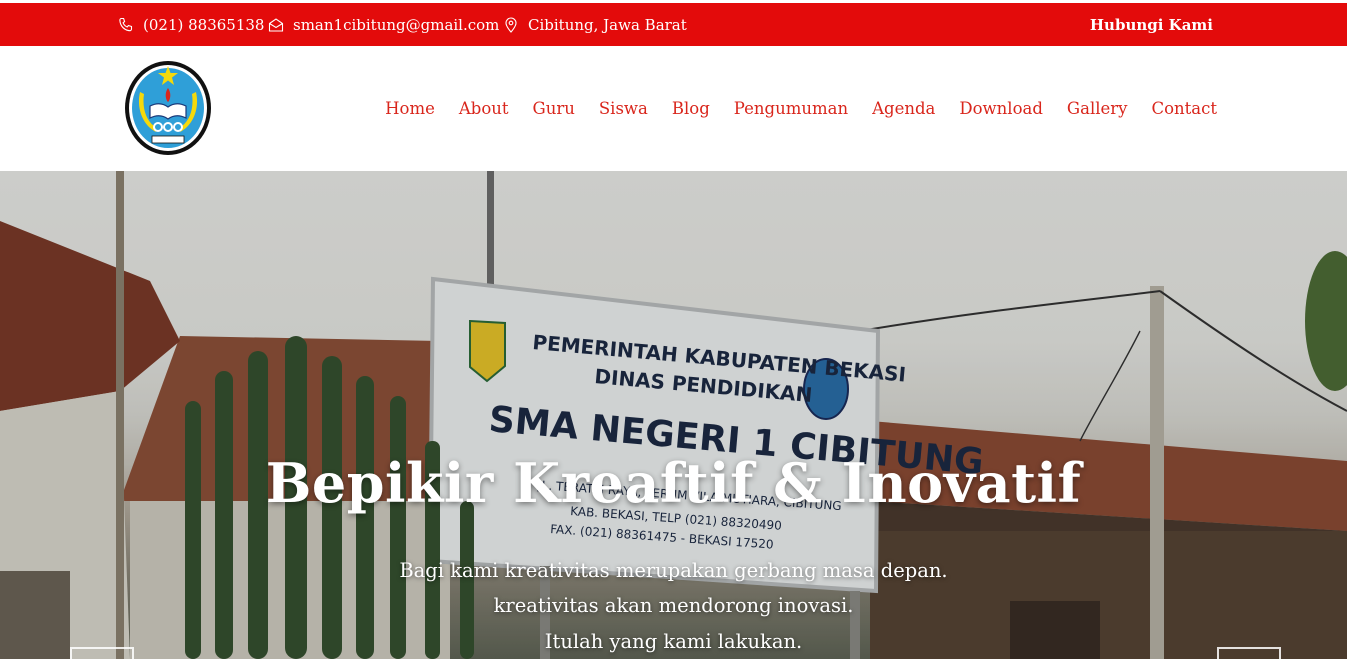 The height and width of the screenshot is (659, 1347). I want to click on contact-us-link: Hubungi Kami, so click(1151, 24).